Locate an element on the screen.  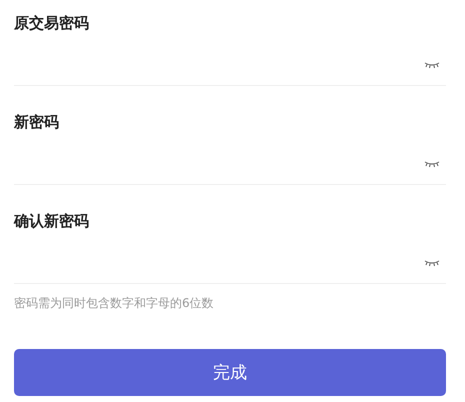
field-label: 新密码 is located at coordinates (37, 122).